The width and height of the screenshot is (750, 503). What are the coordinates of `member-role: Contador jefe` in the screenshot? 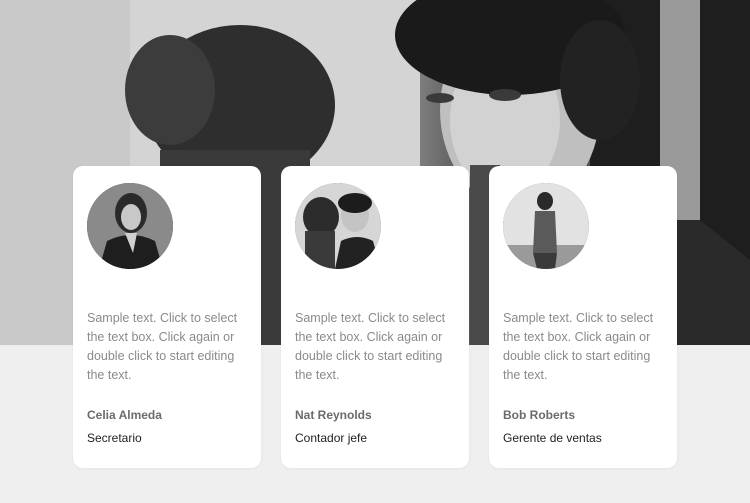 It's located at (331, 438).